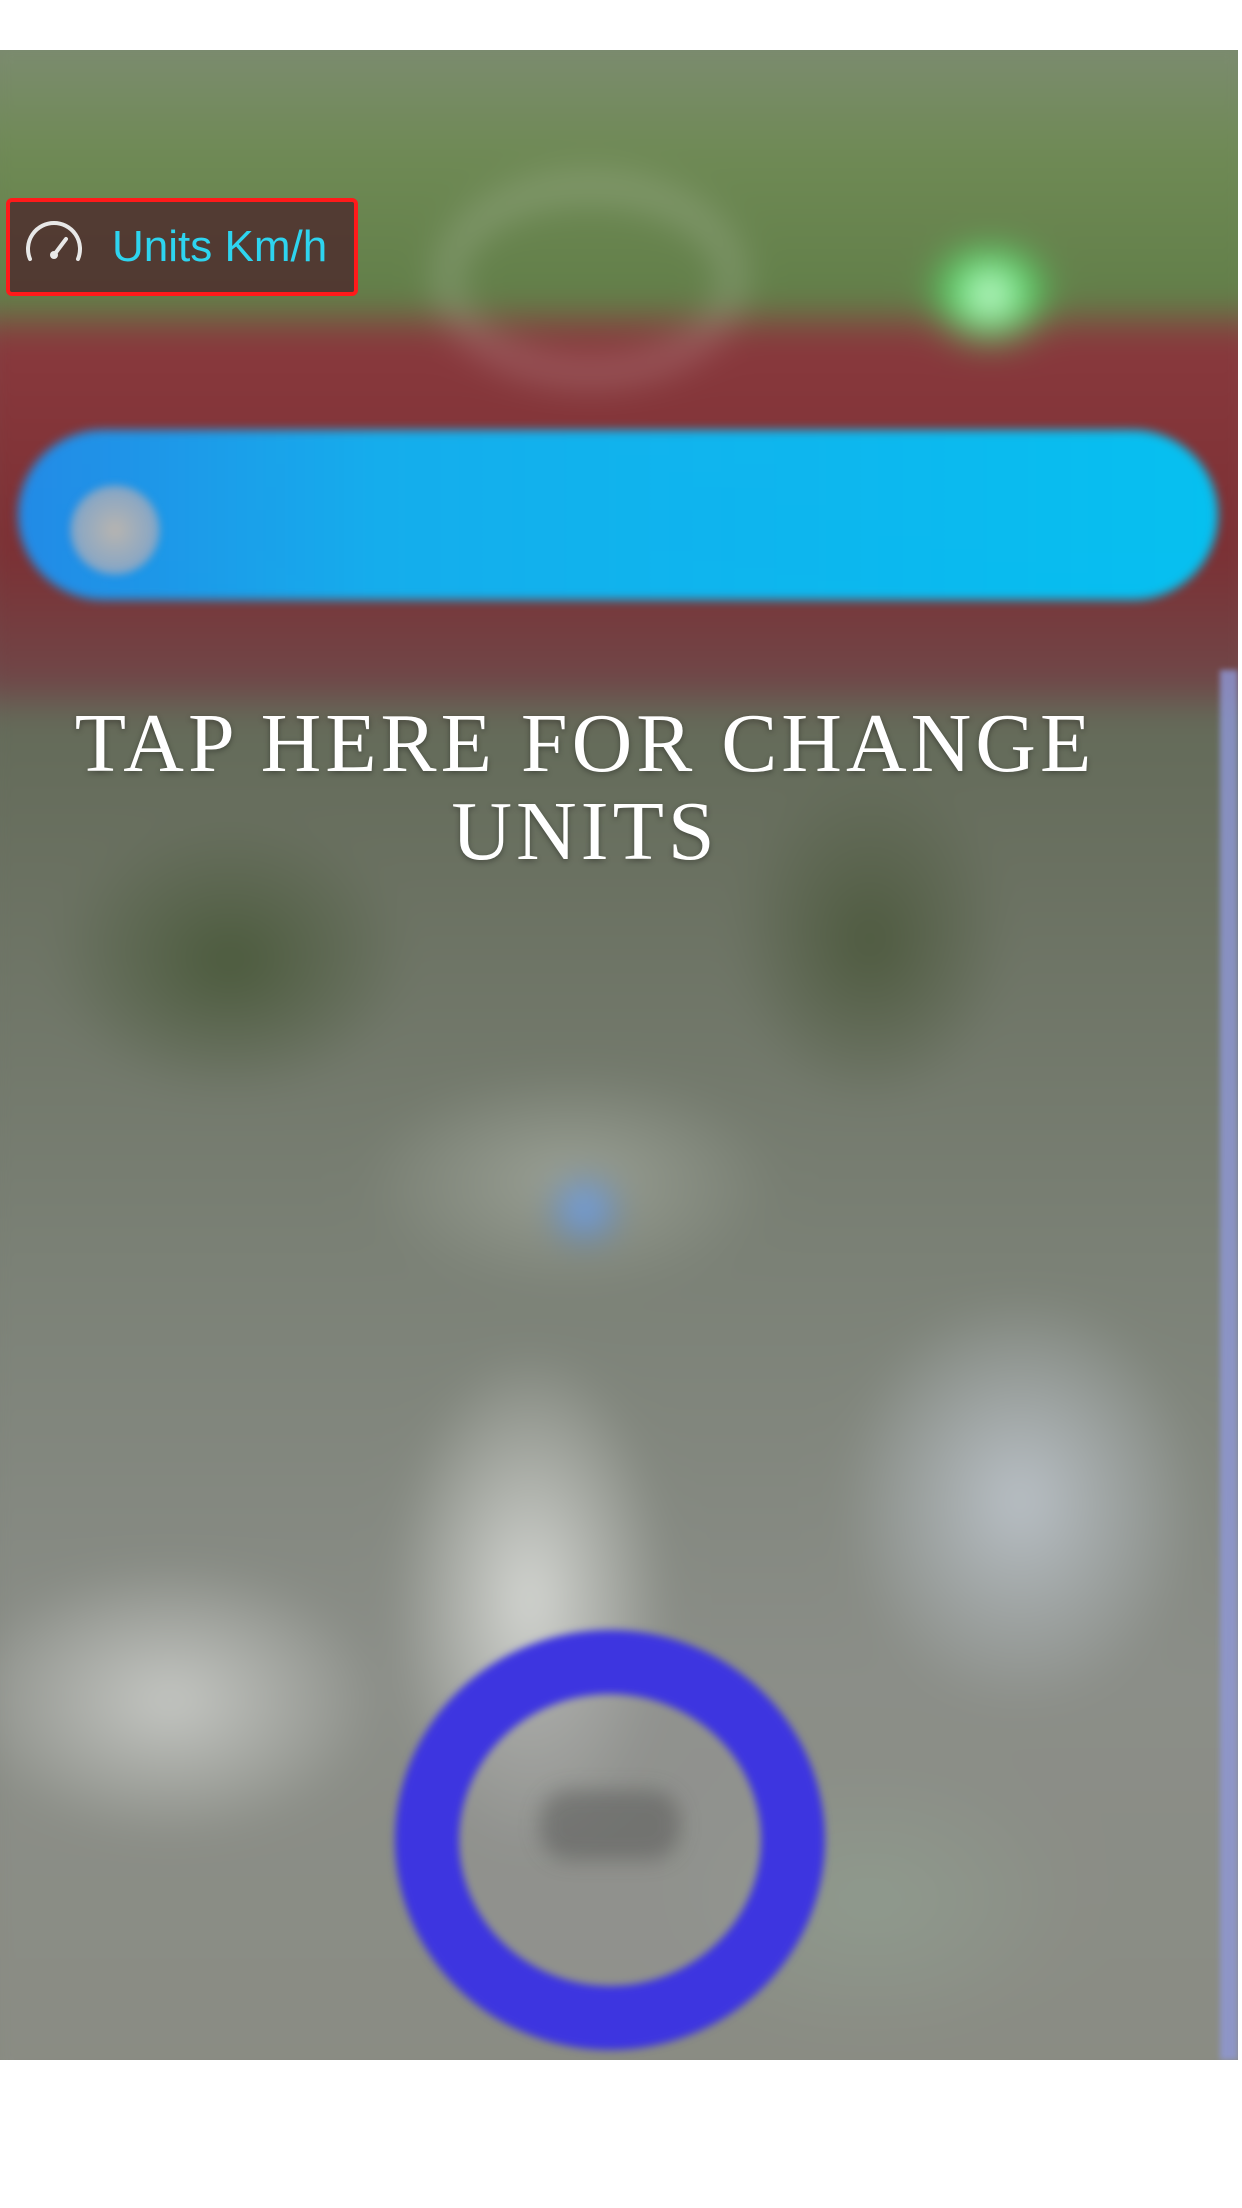  Describe the element at coordinates (54, 241) in the screenshot. I see `speedometer-icon` at that location.